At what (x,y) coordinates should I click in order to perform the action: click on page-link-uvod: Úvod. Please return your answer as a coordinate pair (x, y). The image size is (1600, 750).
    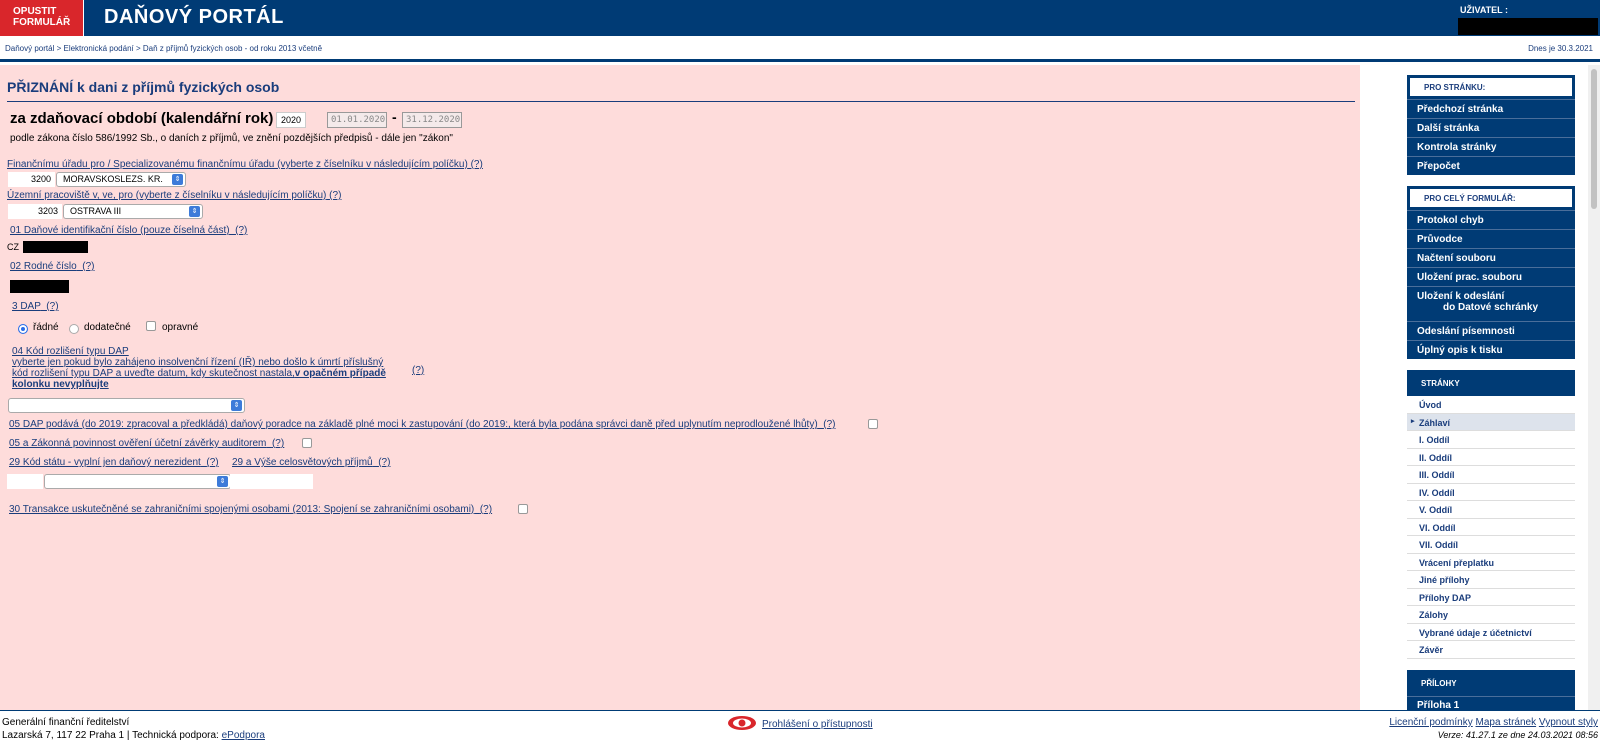
    Looking at the image, I should click on (1491, 405).